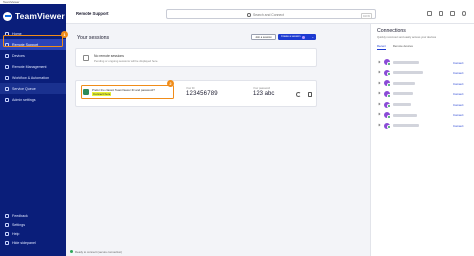  Describe the element at coordinates (463, 13) in the screenshot. I see `user-avatar-icon` at that location.